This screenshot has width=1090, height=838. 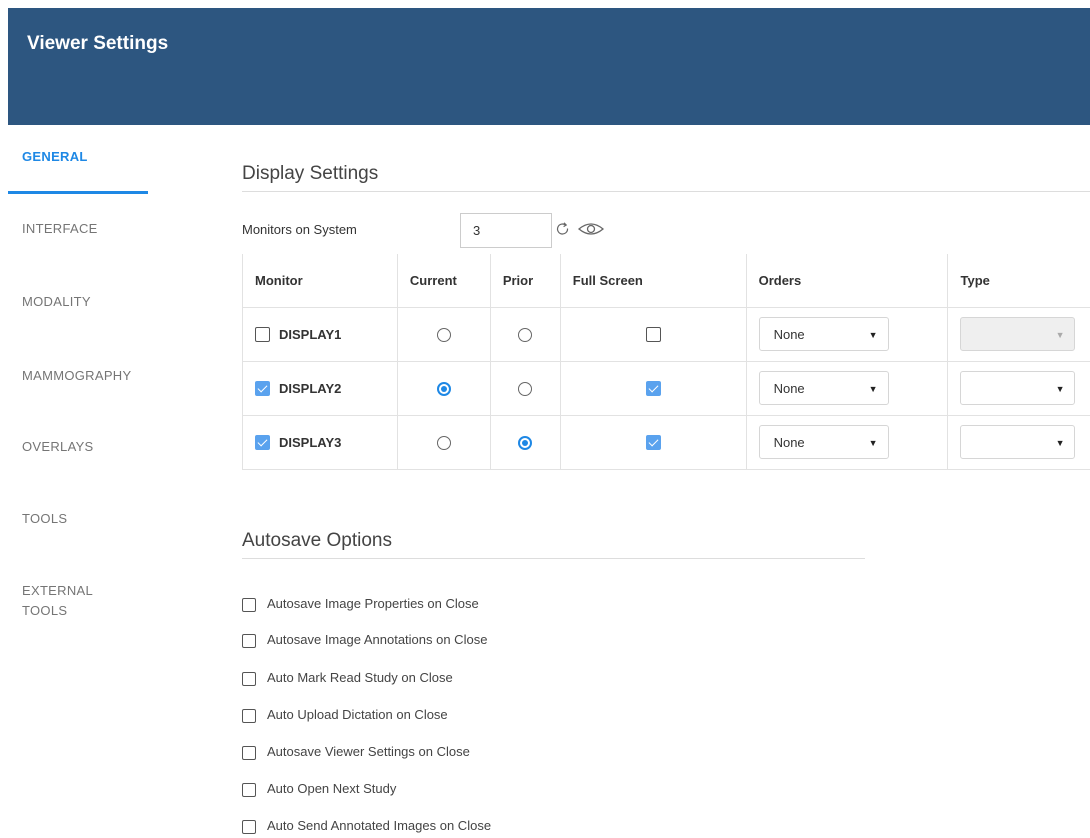 What do you see at coordinates (60, 229) in the screenshot?
I see `sidebar-item-interface: INTERFACE` at bounding box center [60, 229].